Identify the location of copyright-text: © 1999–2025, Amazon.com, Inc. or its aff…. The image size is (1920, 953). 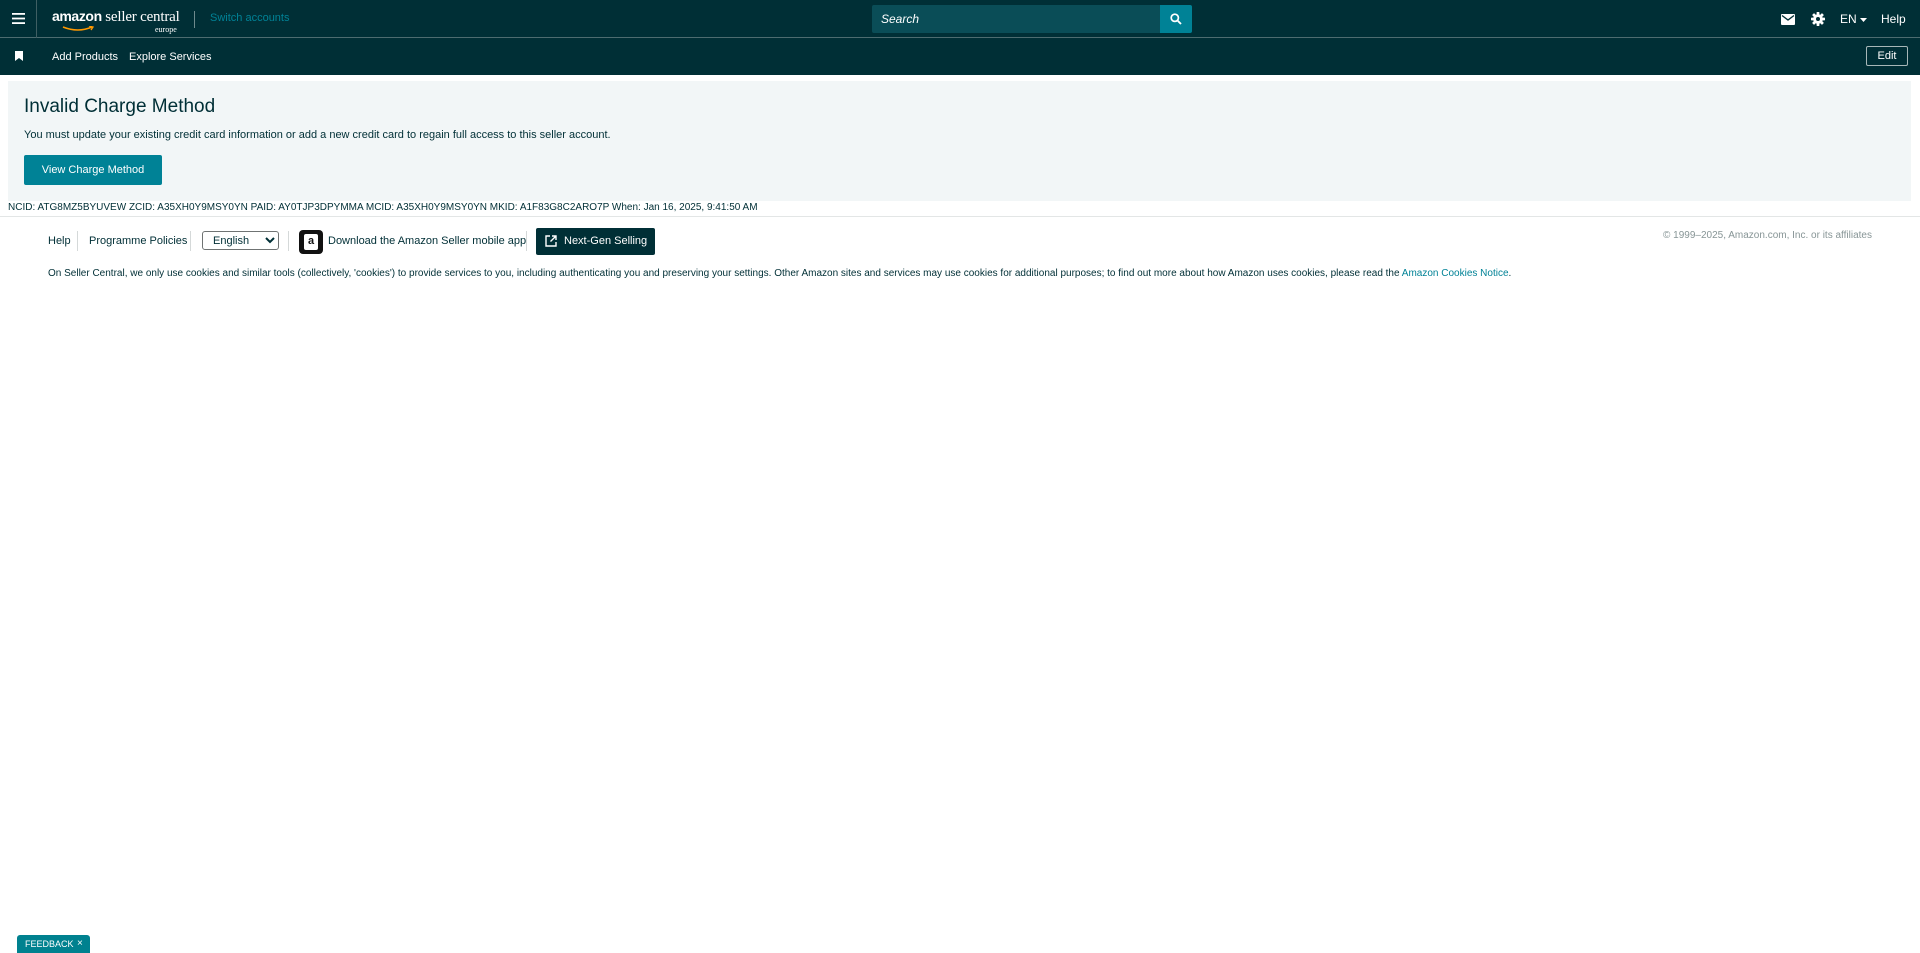
(1767, 235).